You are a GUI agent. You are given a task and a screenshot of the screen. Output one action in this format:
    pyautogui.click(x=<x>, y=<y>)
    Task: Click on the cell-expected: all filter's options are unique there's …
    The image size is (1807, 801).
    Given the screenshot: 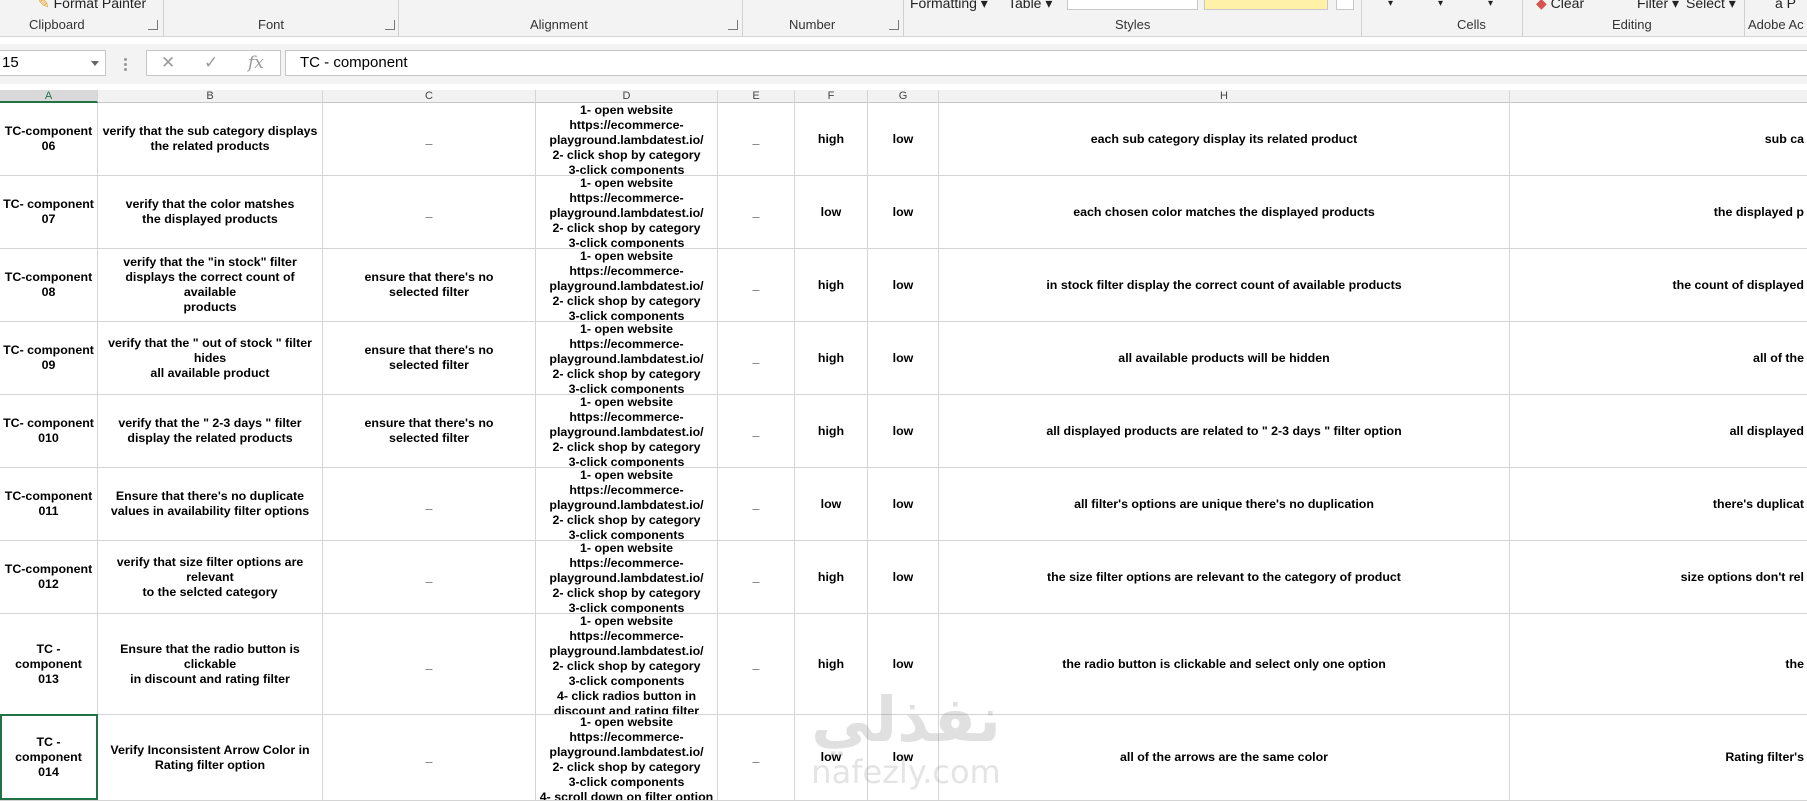 What is the action you would take?
    pyautogui.click(x=1224, y=504)
    